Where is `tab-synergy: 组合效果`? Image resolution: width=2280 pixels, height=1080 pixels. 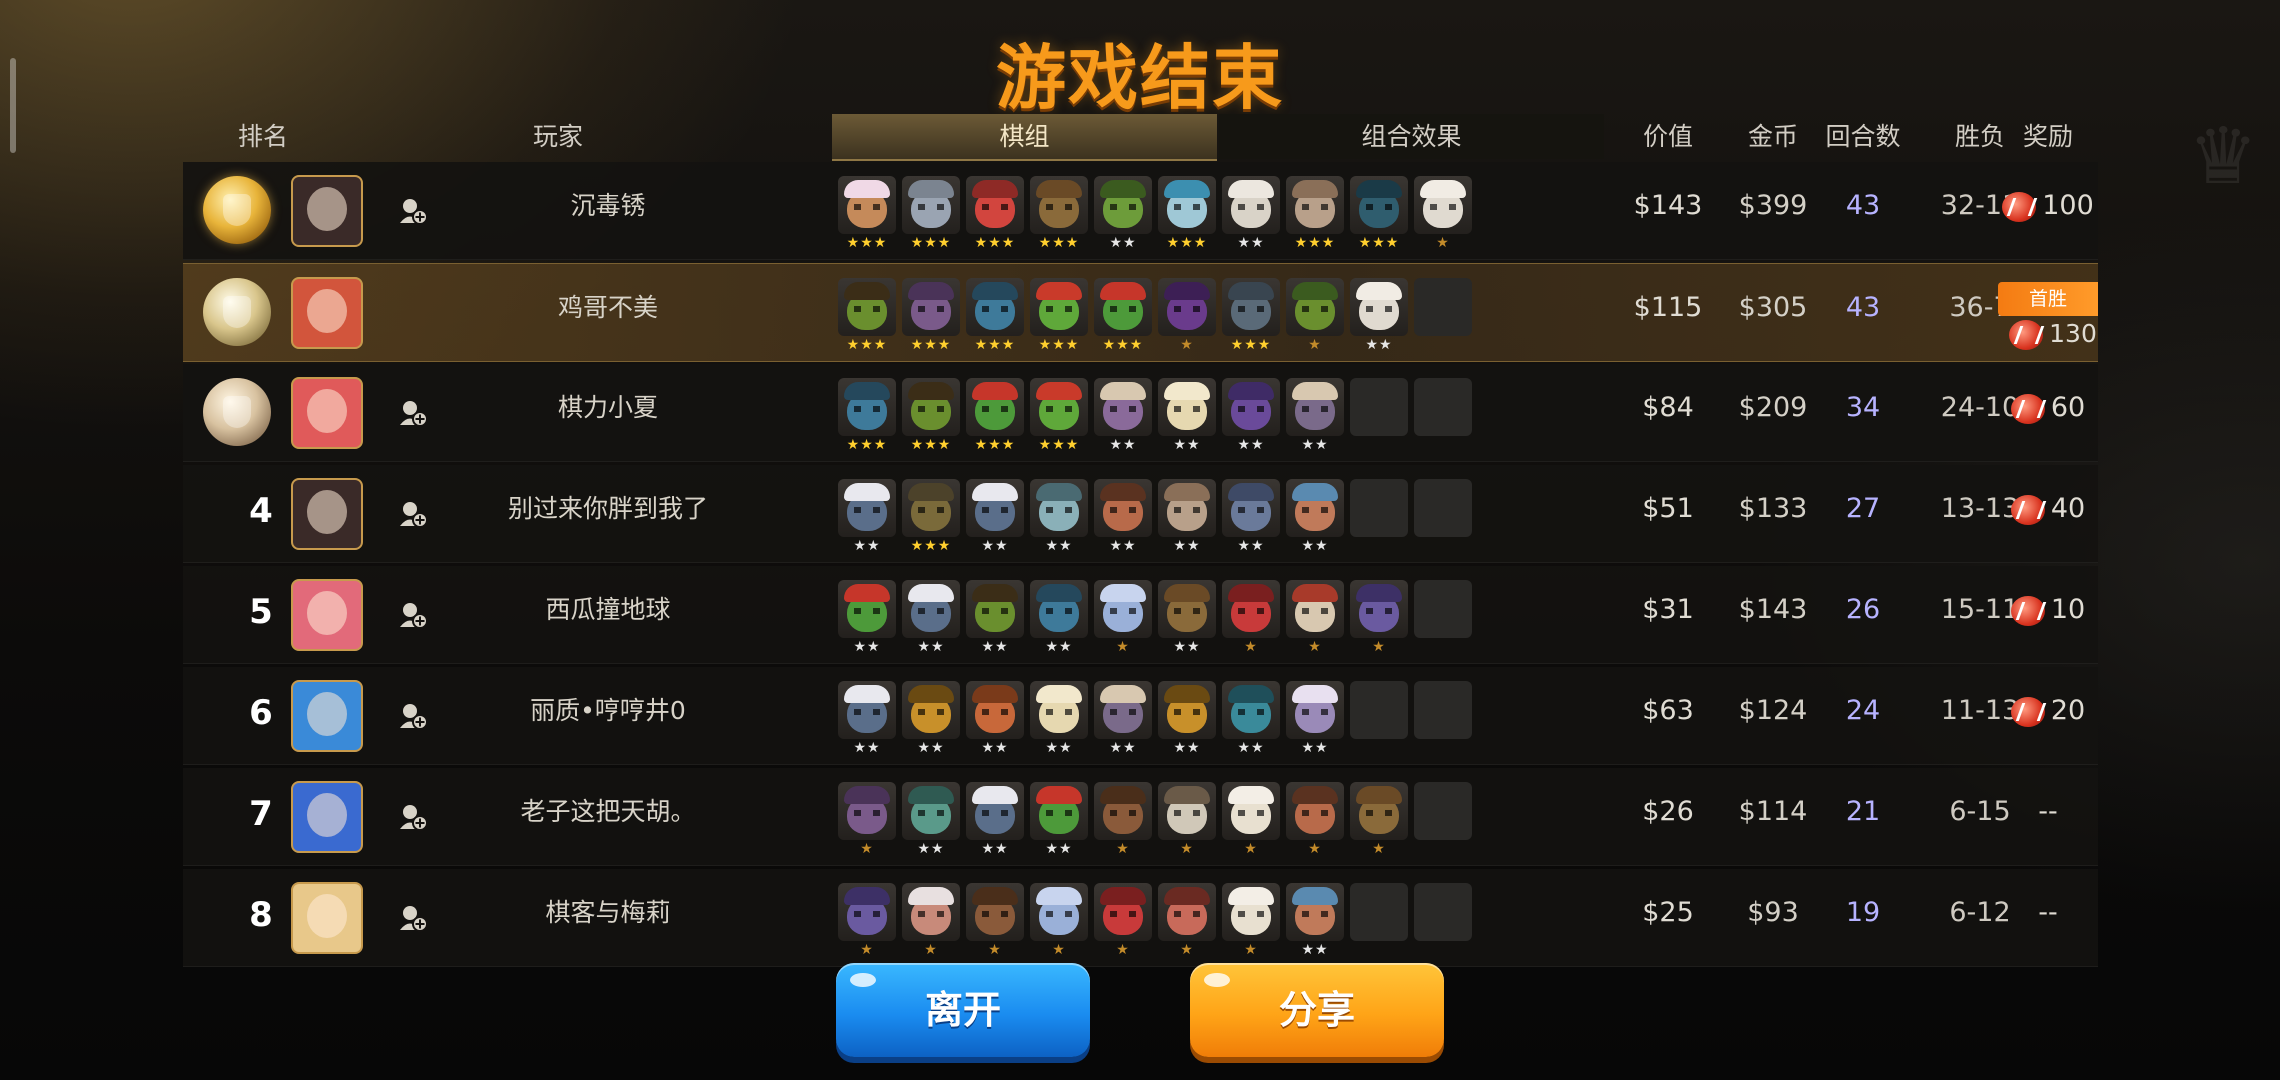 tab-synergy: 组合效果 is located at coordinates (1411, 136).